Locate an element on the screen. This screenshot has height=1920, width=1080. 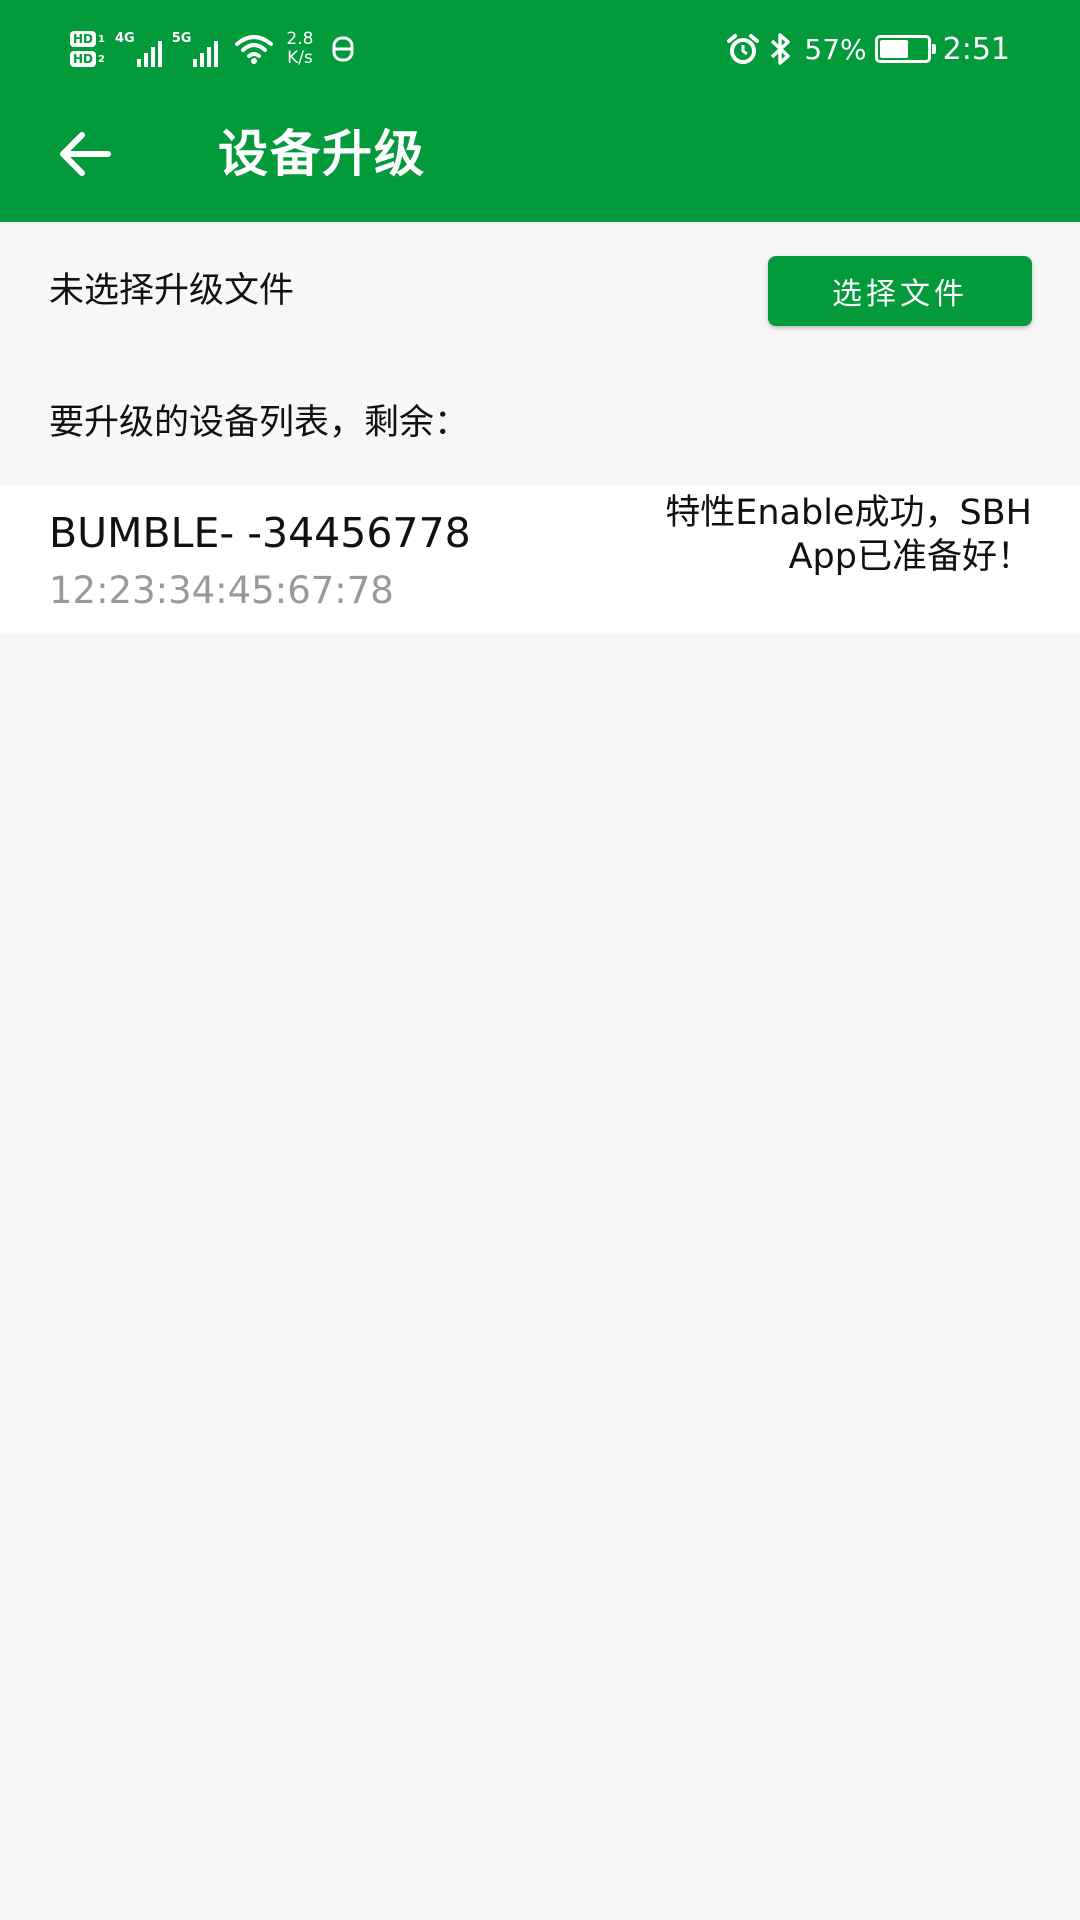
hd-icon: HD 1 HD 2 is located at coordinates (87, 49).